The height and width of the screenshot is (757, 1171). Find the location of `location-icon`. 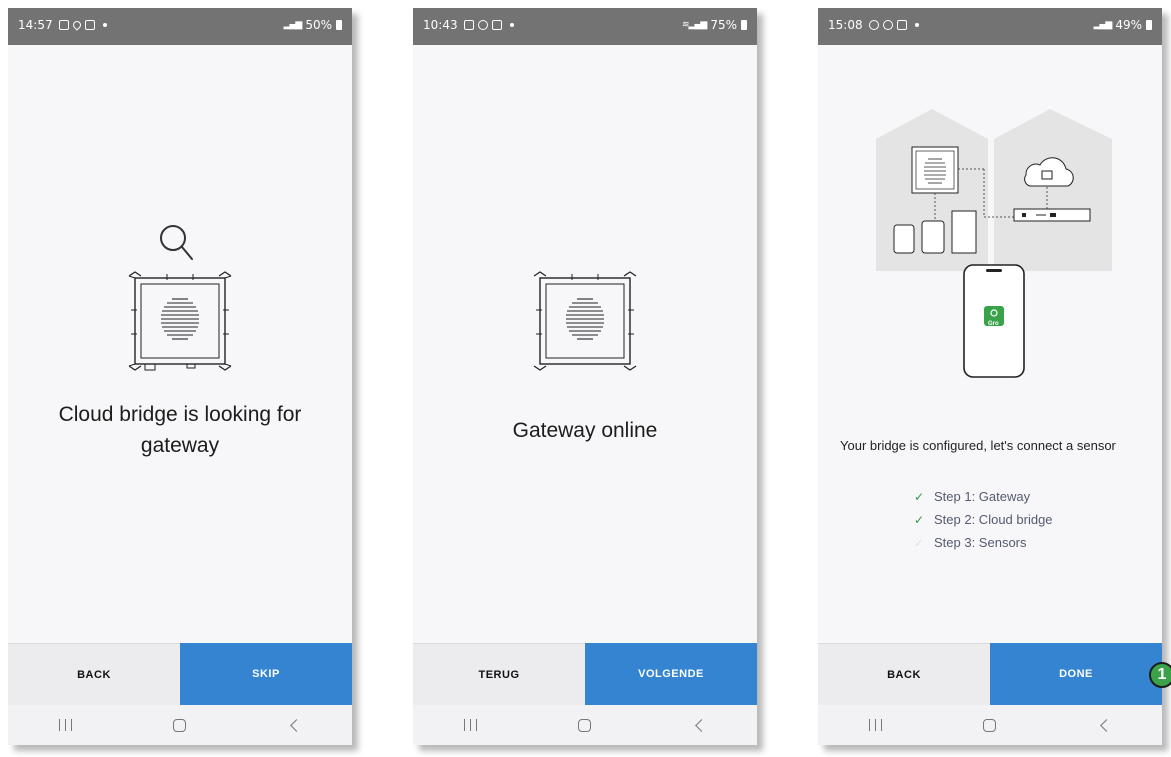

location-icon is located at coordinates (76, 25).